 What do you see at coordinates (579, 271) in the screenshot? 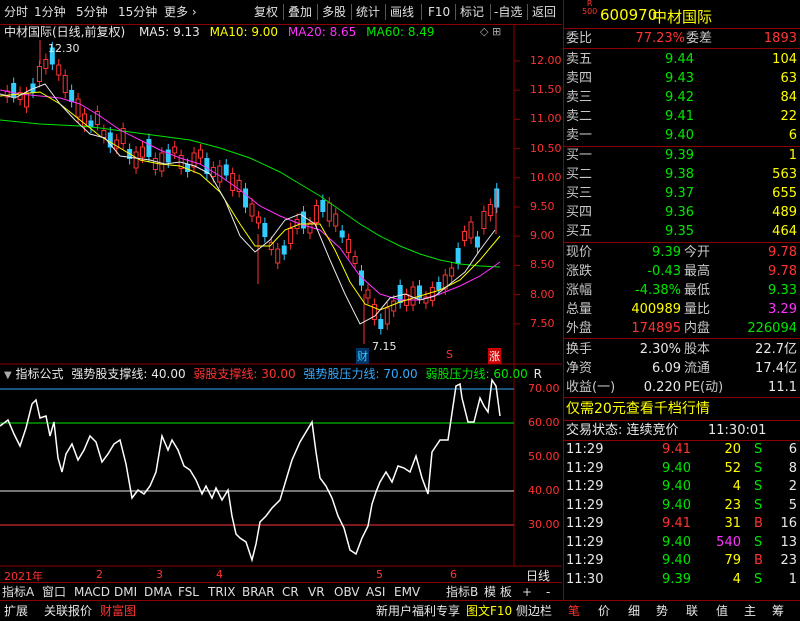
I see `quote-label: 涨跌` at bounding box center [579, 271].